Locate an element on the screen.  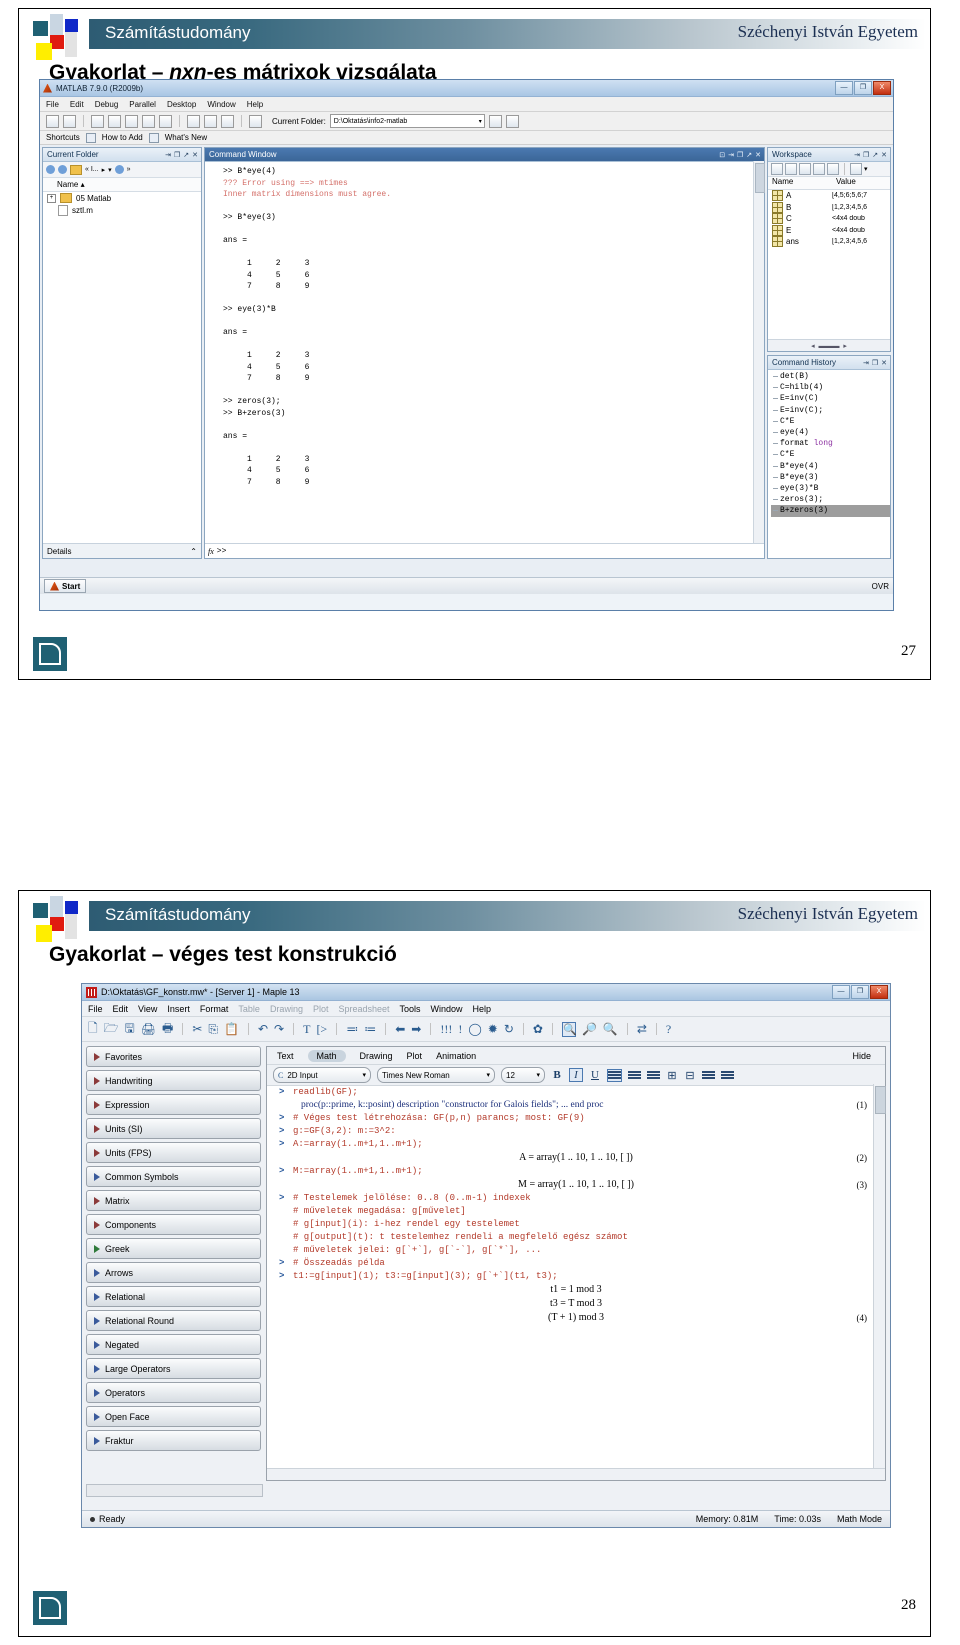
math-mode-icon: [> is located at coordinates (321, 1029).